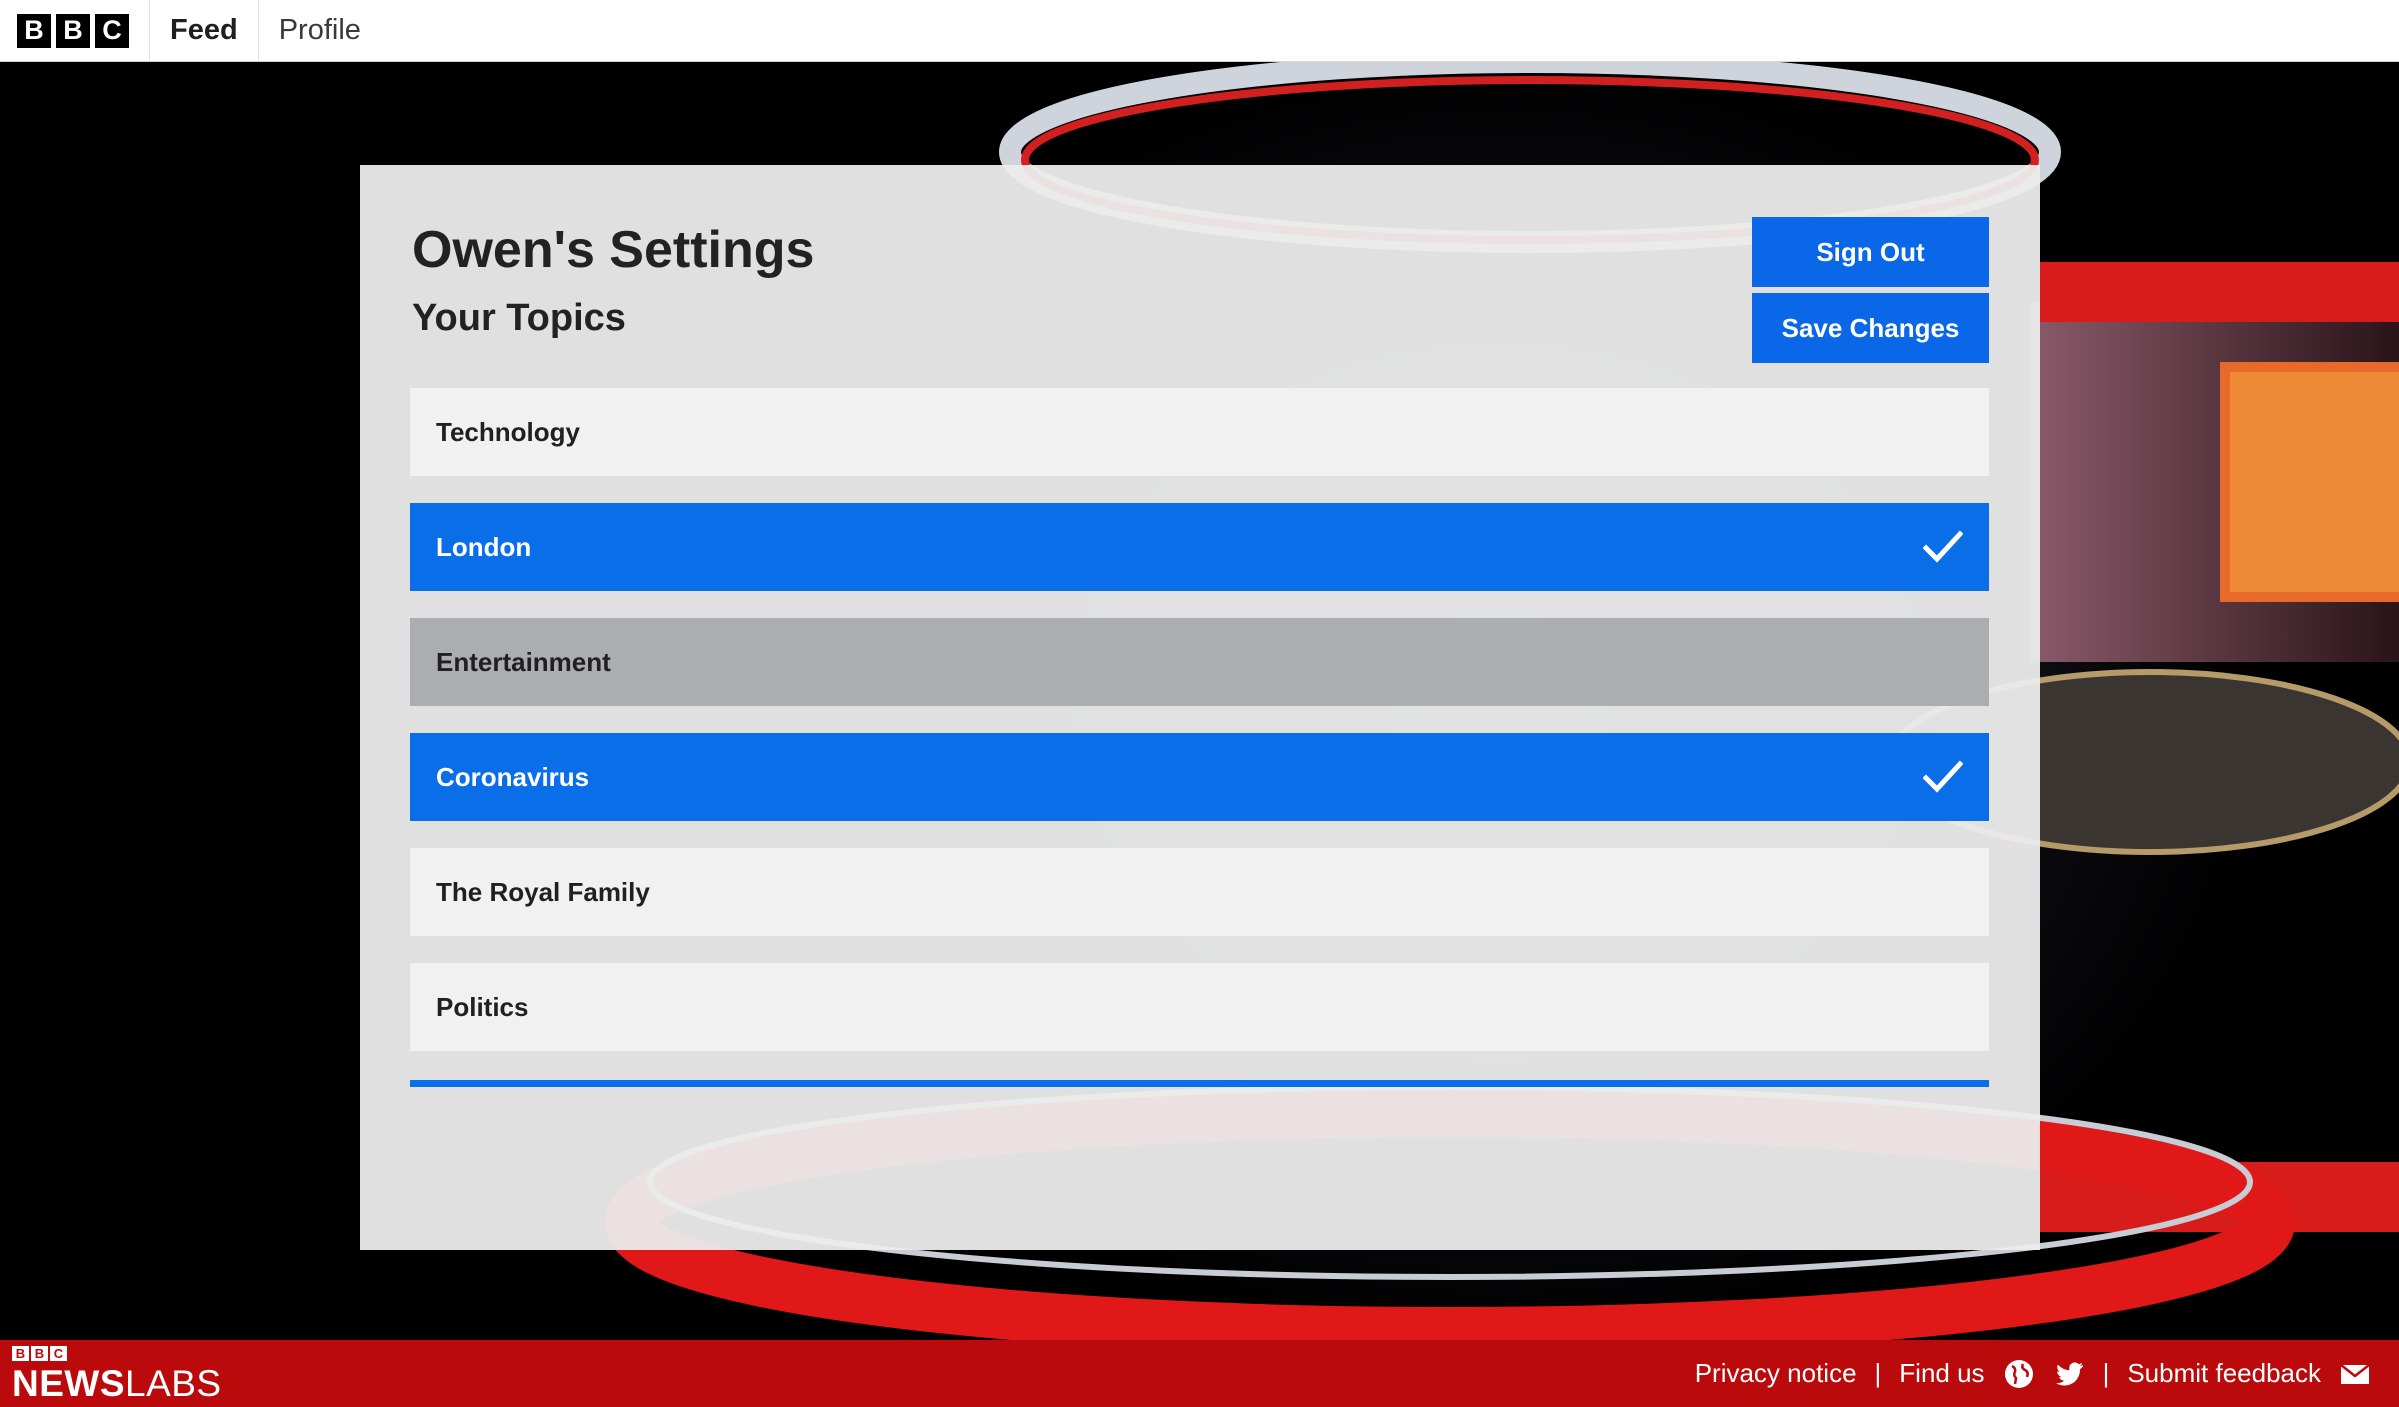 The width and height of the screenshot is (2399, 1407). What do you see at coordinates (519, 318) in the screenshot?
I see `topics-heading: Your Topics` at bounding box center [519, 318].